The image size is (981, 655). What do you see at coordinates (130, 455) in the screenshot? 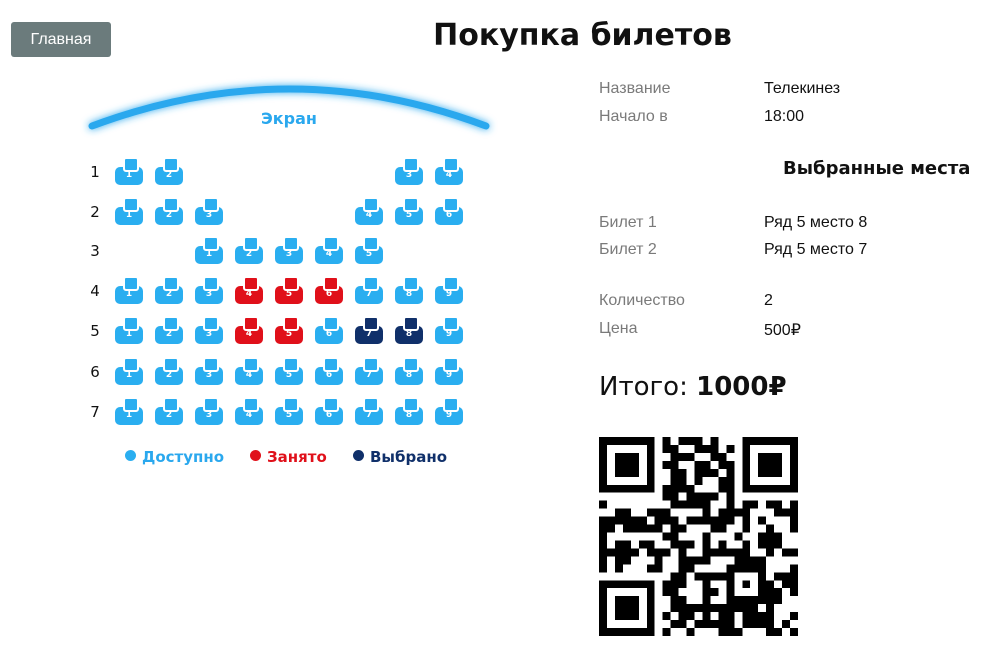
I see `available-dot-icon` at bounding box center [130, 455].